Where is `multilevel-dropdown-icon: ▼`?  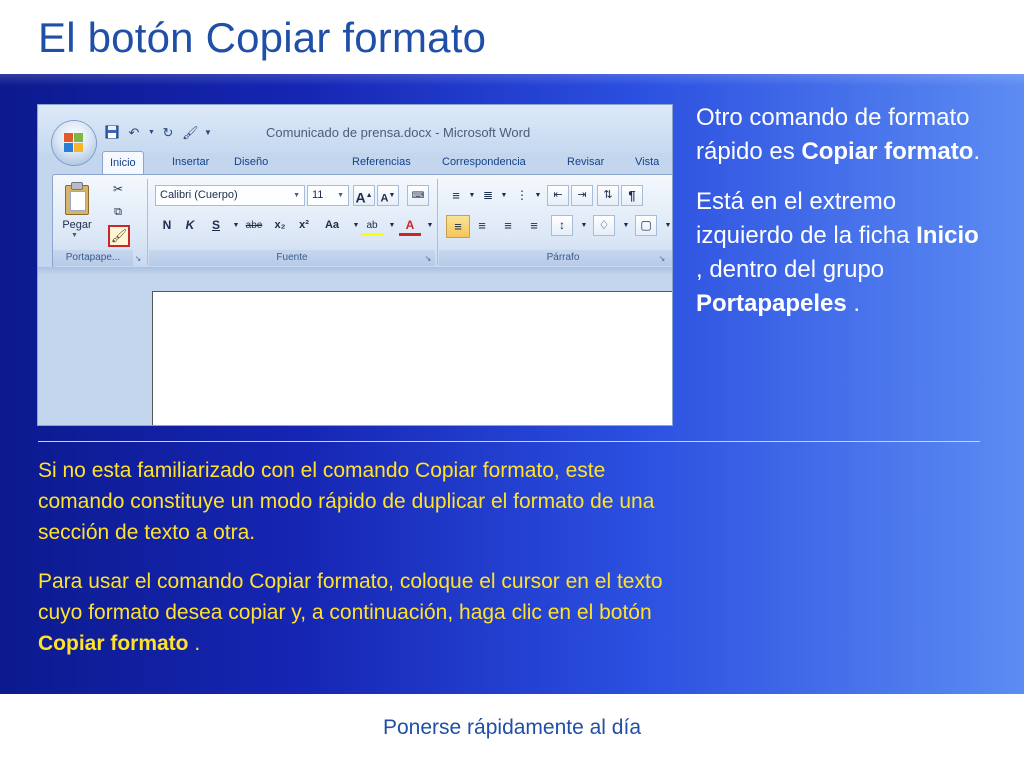 multilevel-dropdown-icon: ▼ is located at coordinates (538, 195).